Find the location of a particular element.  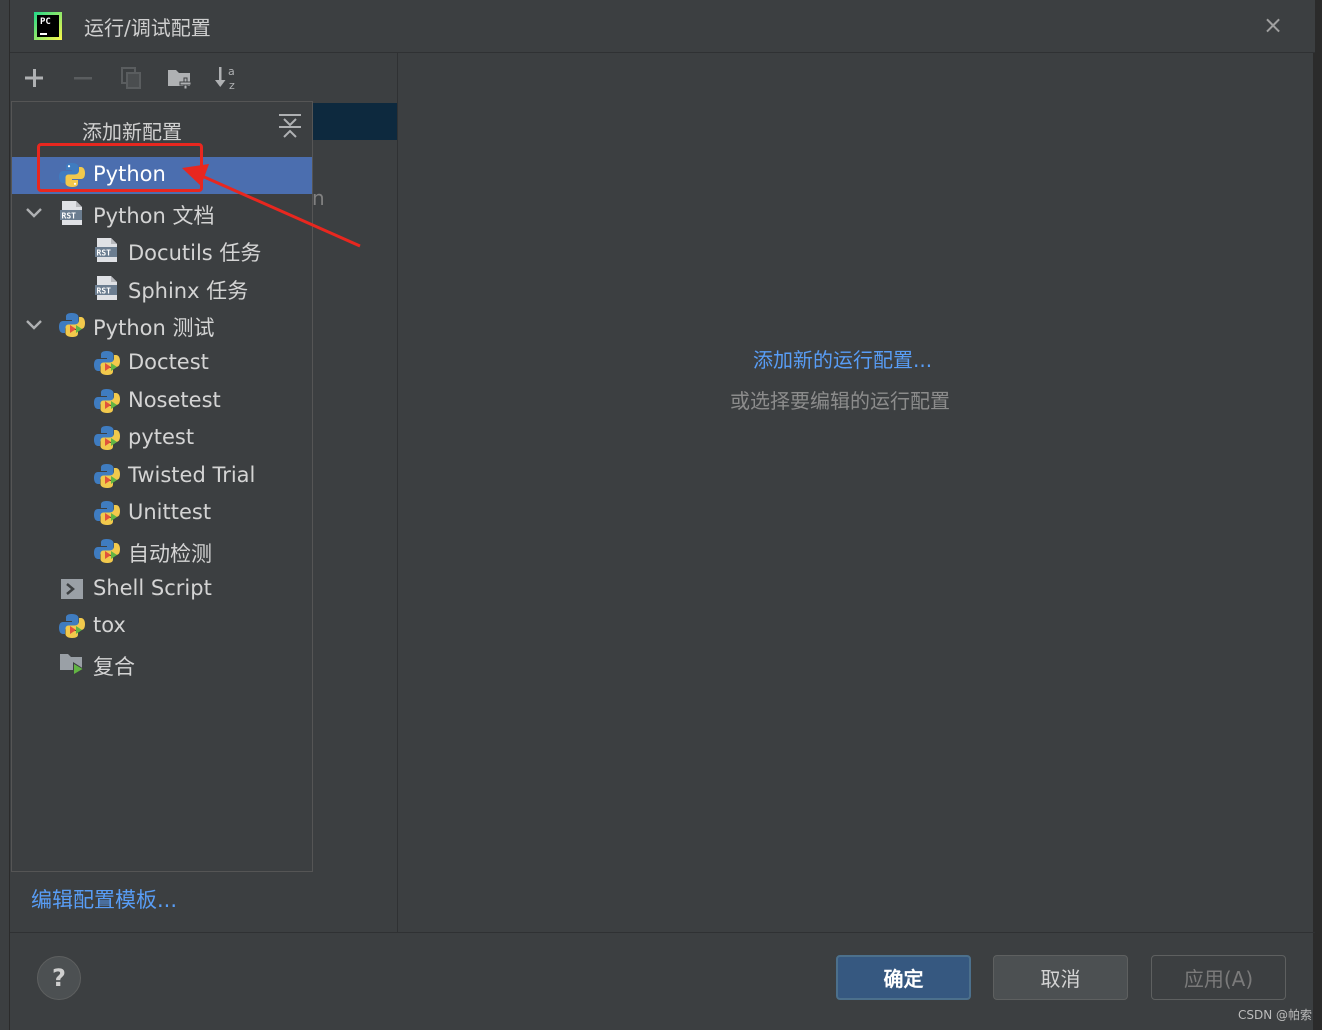

ok-button: 确定 is located at coordinates (903, 977).